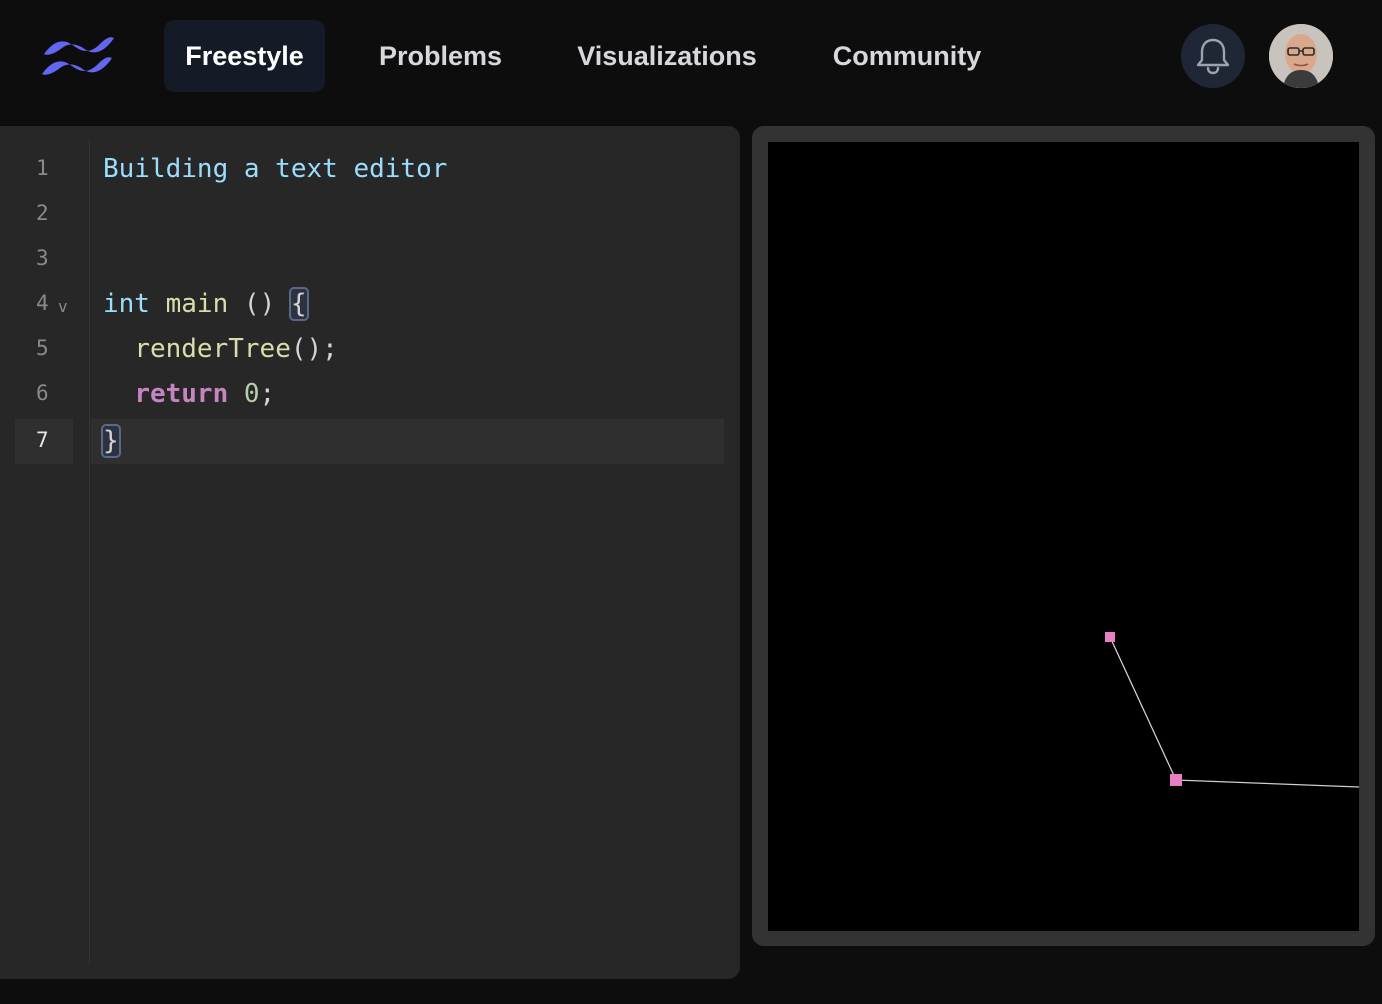  I want to click on tab-community: Community, so click(907, 56).